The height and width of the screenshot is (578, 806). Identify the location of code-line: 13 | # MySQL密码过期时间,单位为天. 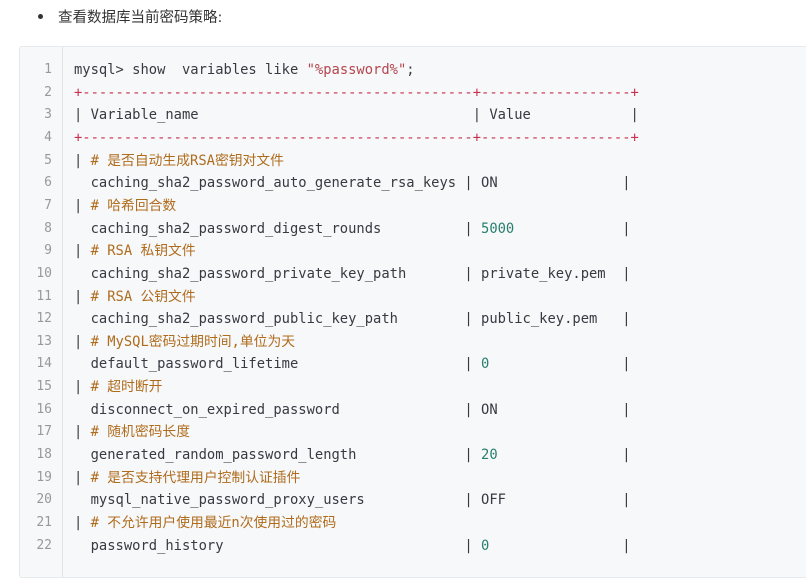
(413, 342).